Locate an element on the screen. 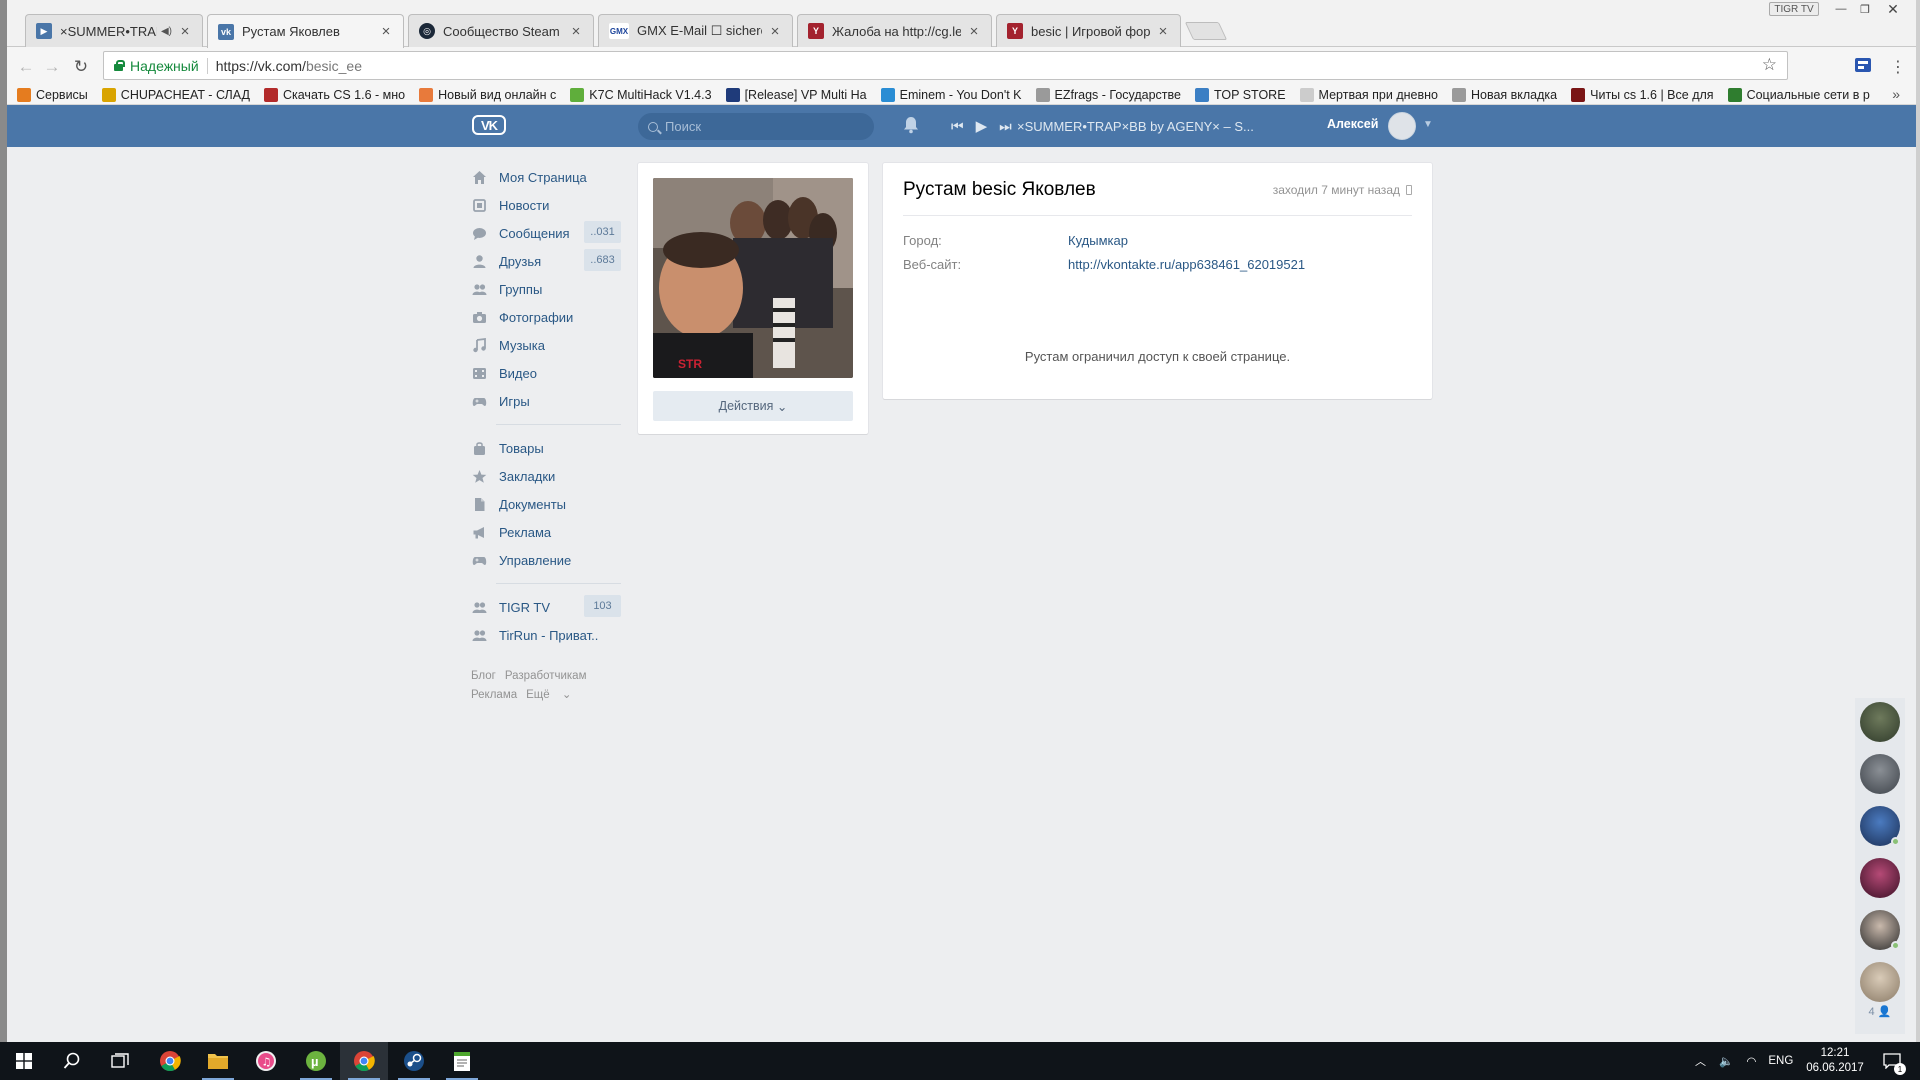 The image size is (1920, 1080). footer-dev-link: Разработчикам is located at coordinates (546, 676).